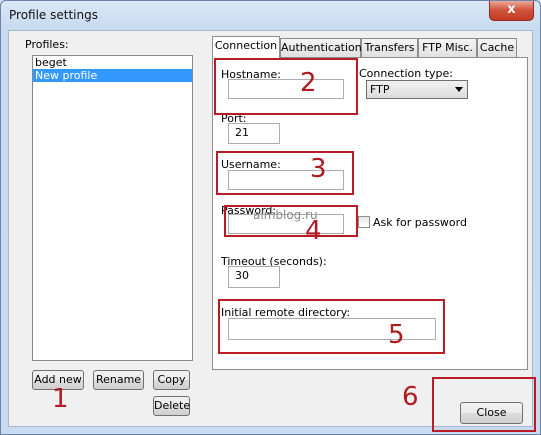  What do you see at coordinates (417, 89) in the screenshot?
I see `connection-type-select: FTP` at bounding box center [417, 89].